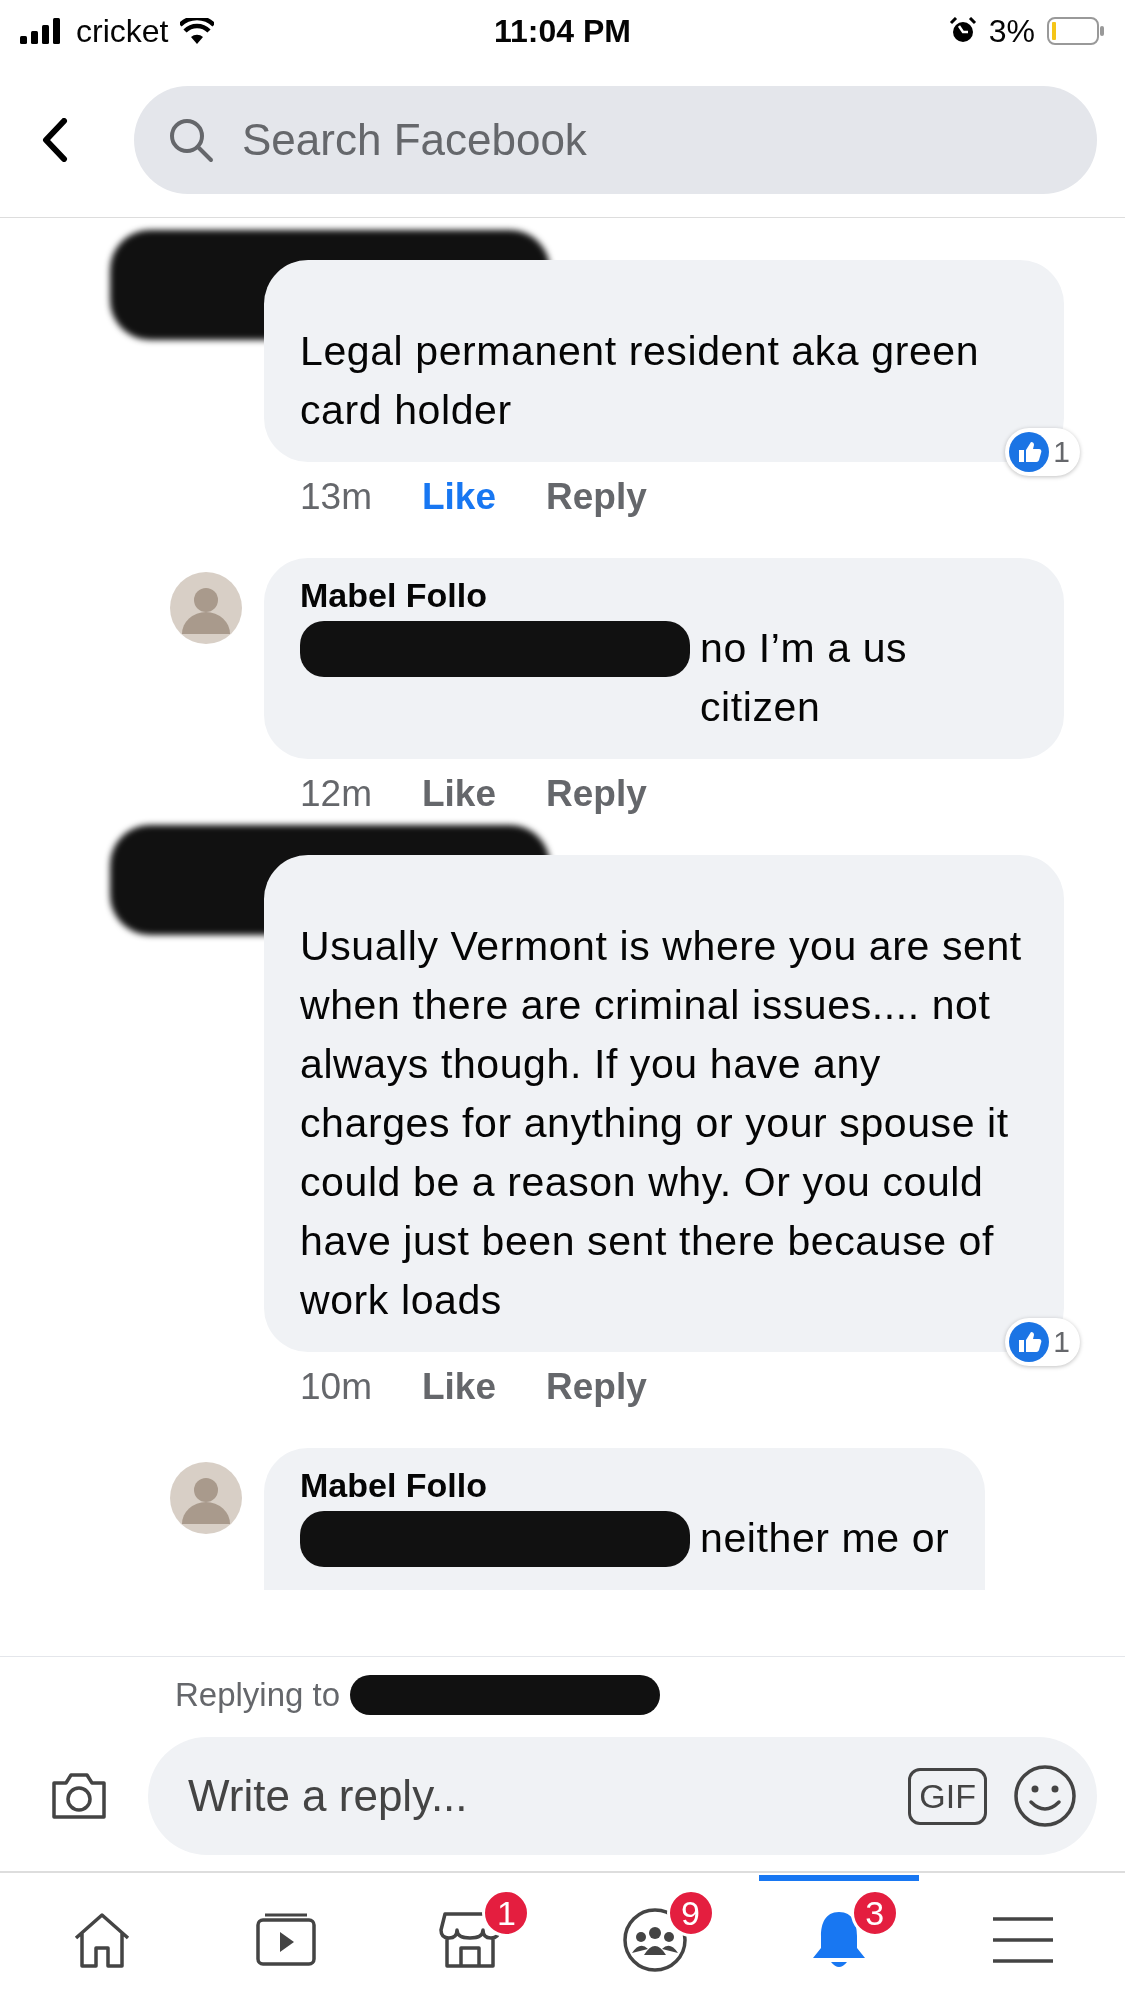 The height and width of the screenshot is (2001, 1125). I want to click on comment-text: Legal permanent resident aka green card holder, so click(640, 381).